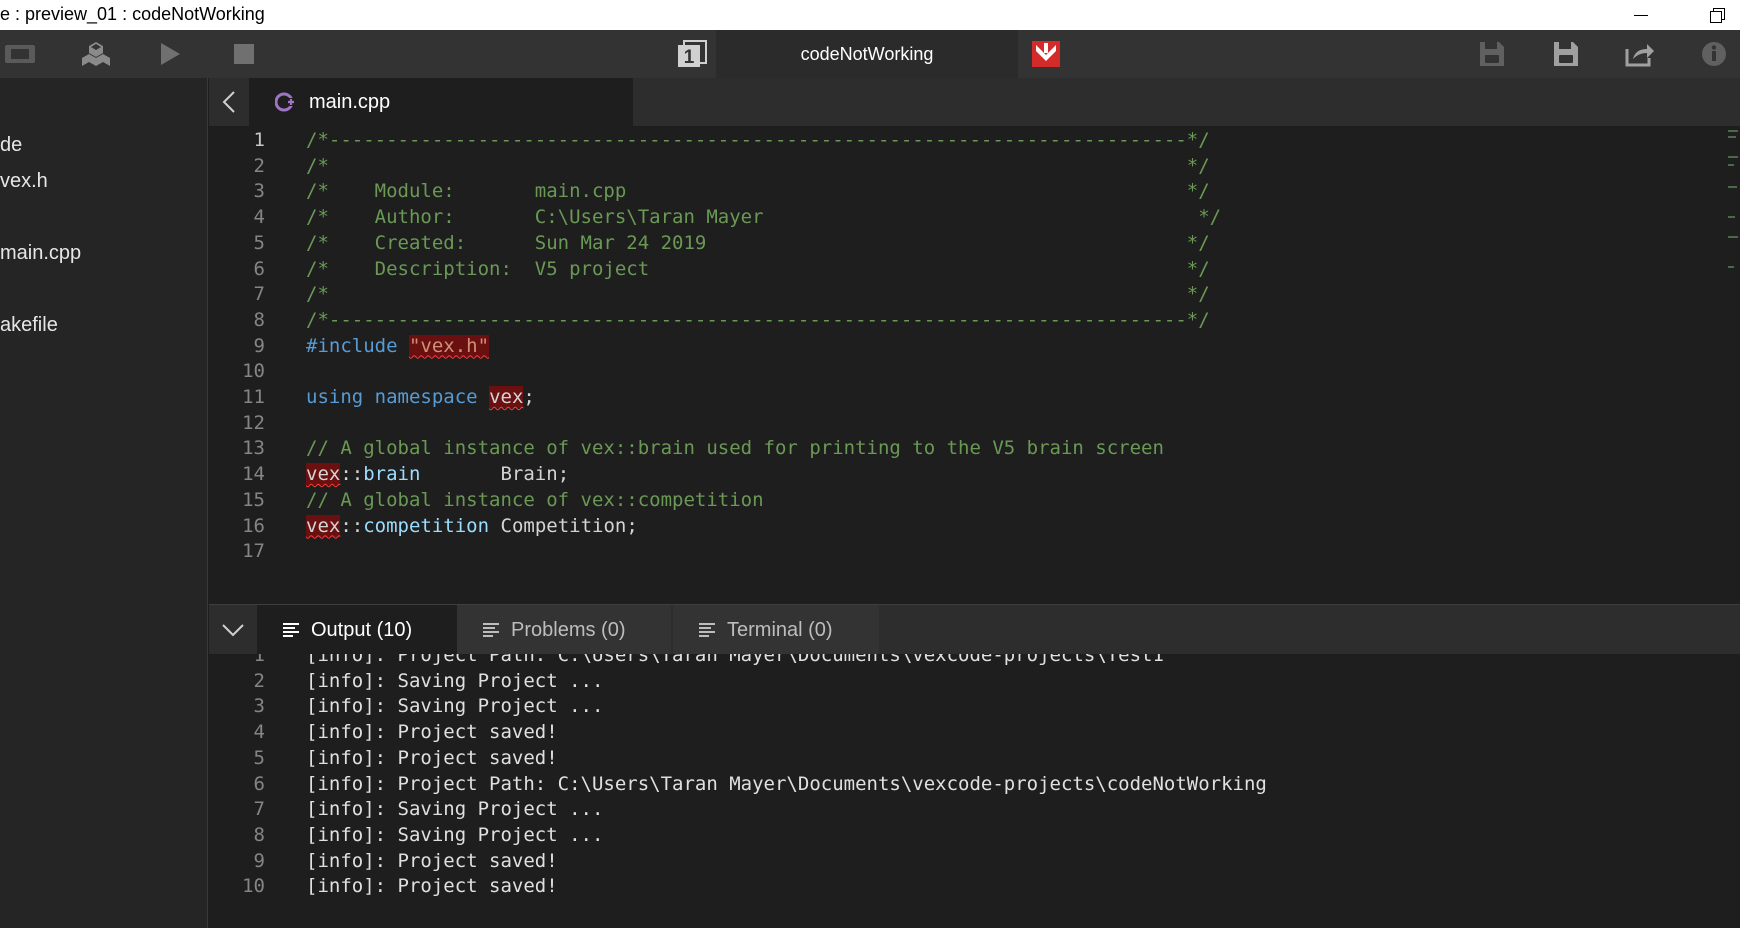 Image resolution: width=1740 pixels, height=928 pixels. I want to click on code-line: 7 /* */, so click(959, 294).